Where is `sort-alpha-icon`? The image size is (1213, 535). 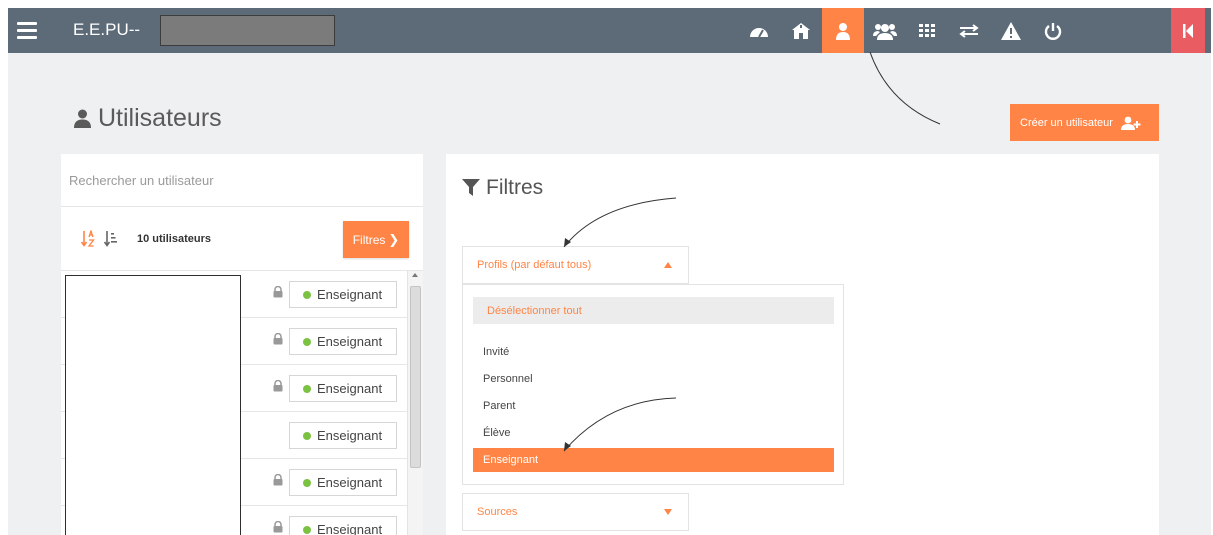
sort-alpha-icon is located at coordinates (88, 238).